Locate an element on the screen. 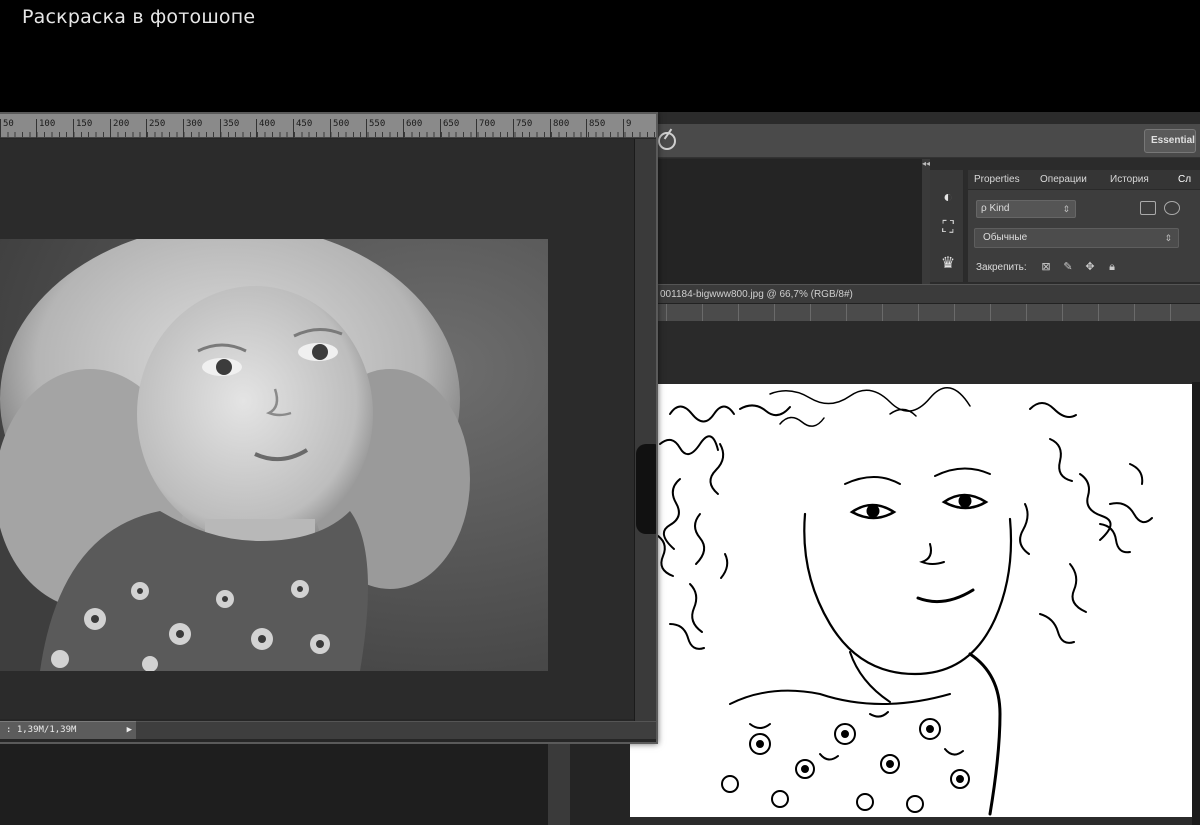 Image resolution: width=1200 pixels, height=825 pixels. document-tab: 001184-bigwww800.jpg @ 66,7% (RGB/8#) is located at coordinates (915, 294).